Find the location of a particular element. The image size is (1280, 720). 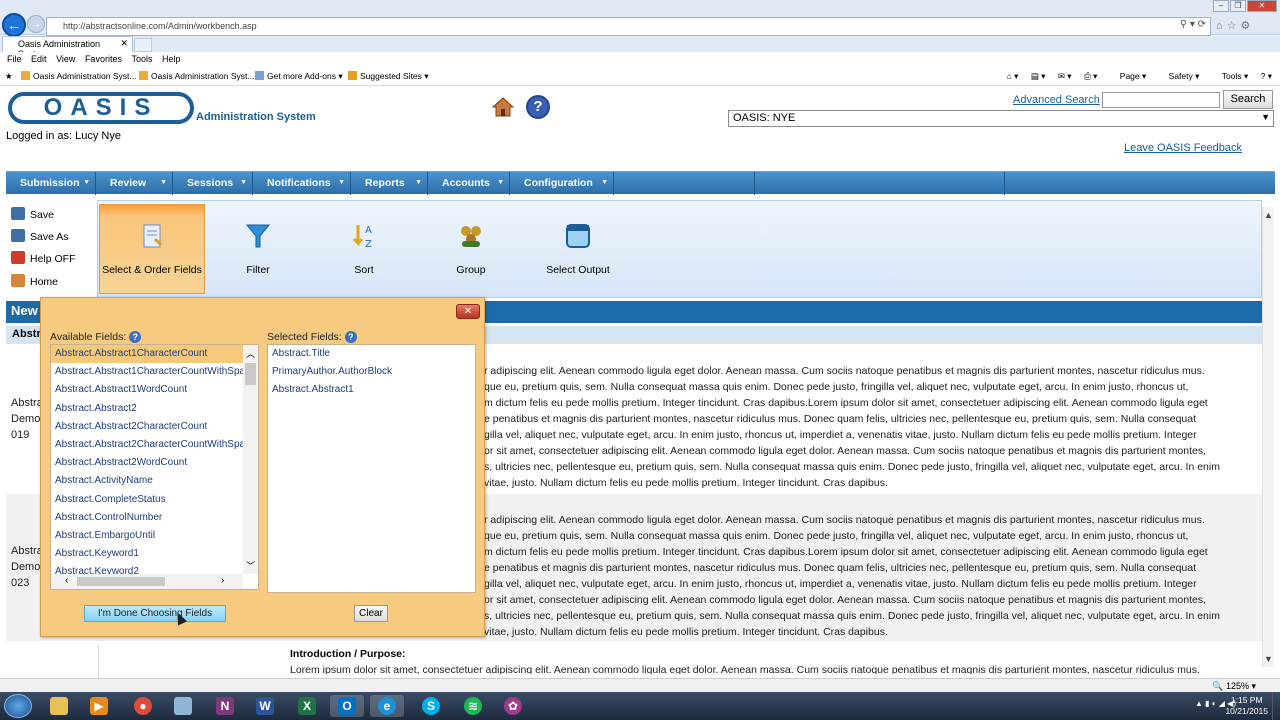

excel-taskbar-icon: X is located at coordinates (307, 706).